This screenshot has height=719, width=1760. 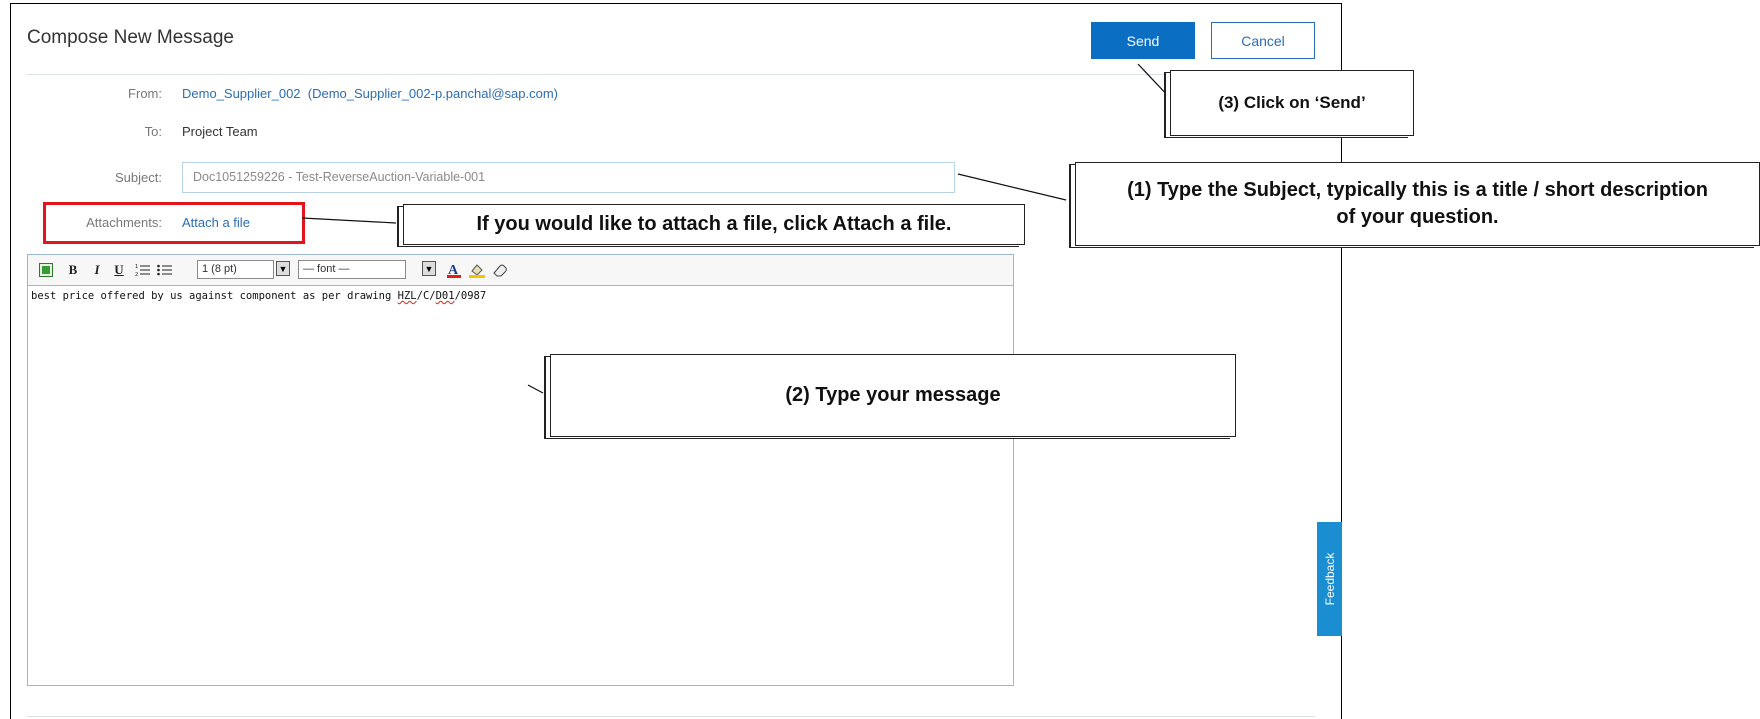 What do you see at coordinates (893, 395) in the screenshot?
I see `message-callout: (2) Type your message` at bounding box center [893, 395].